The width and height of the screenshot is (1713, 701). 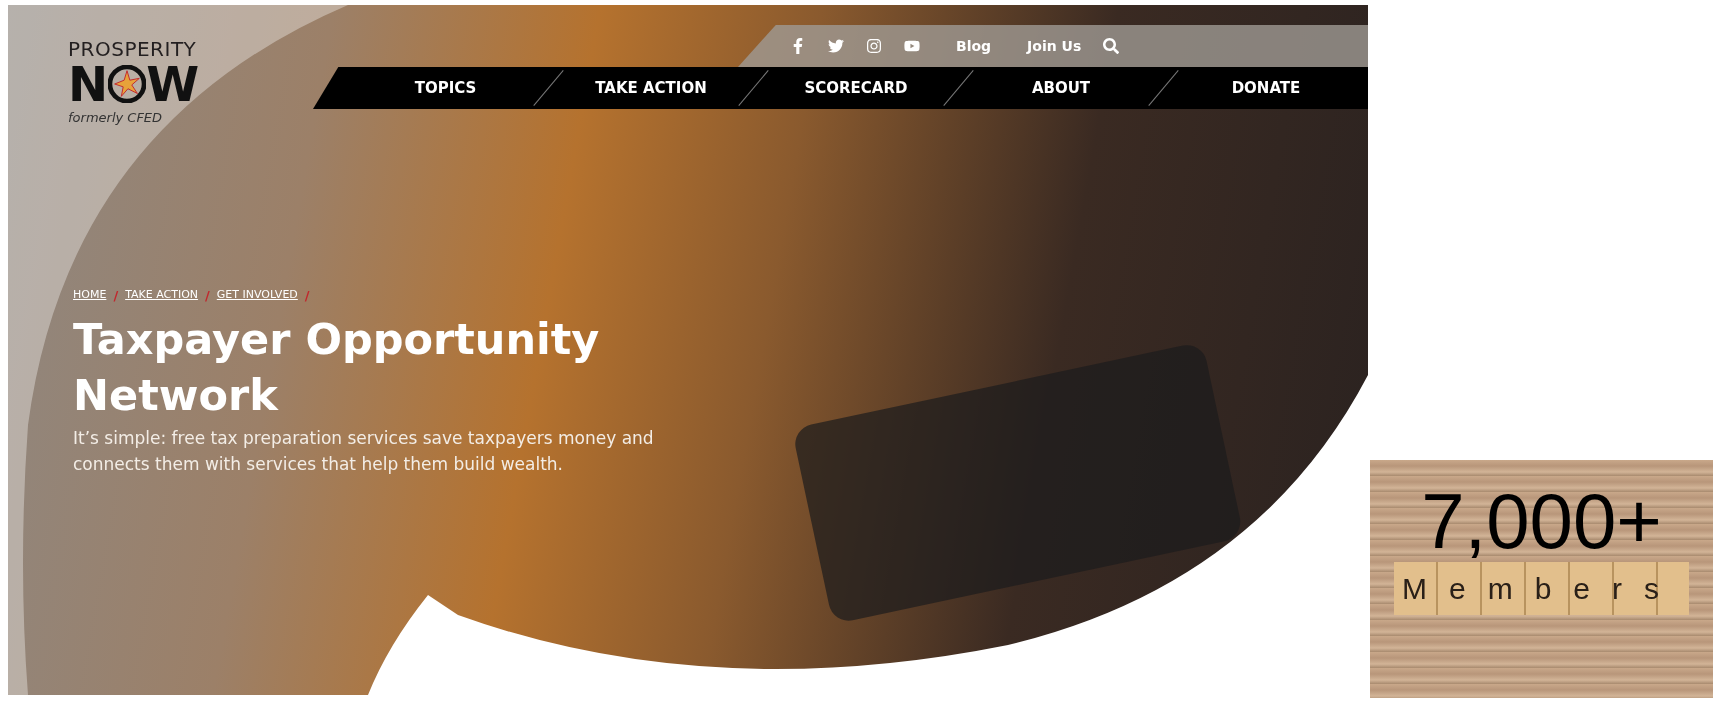 What do you see at coordinates (90, 295) in the screenshot?
I see `breadcrumb-link: HOME` at bounding box center [90, 295].